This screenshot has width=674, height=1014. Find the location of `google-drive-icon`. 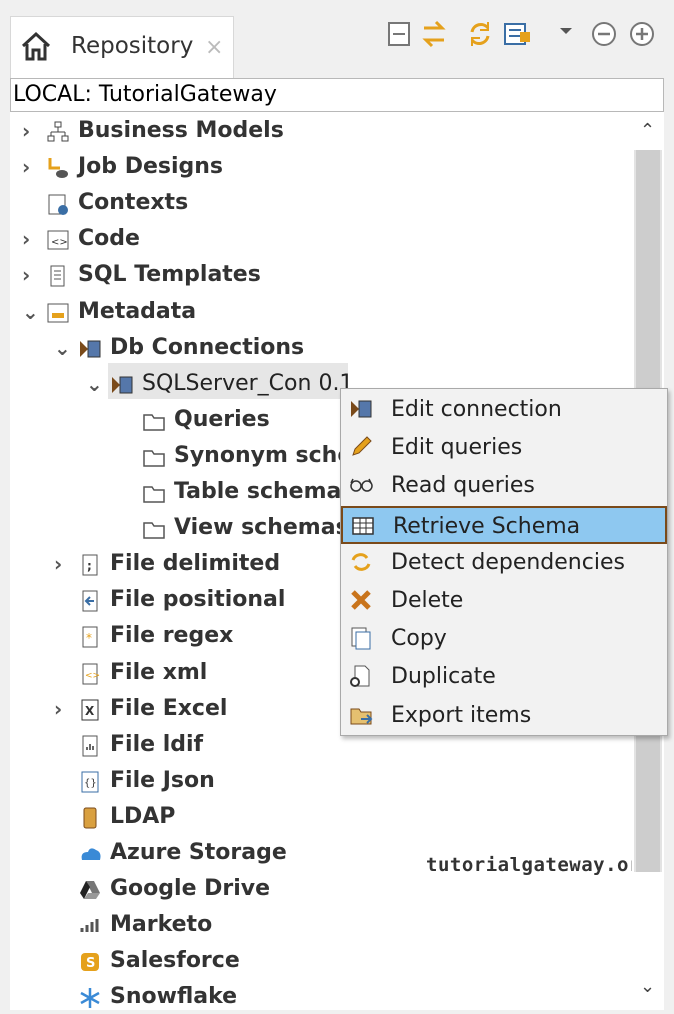

google-drive-icon is located at coordinates (90, 890).